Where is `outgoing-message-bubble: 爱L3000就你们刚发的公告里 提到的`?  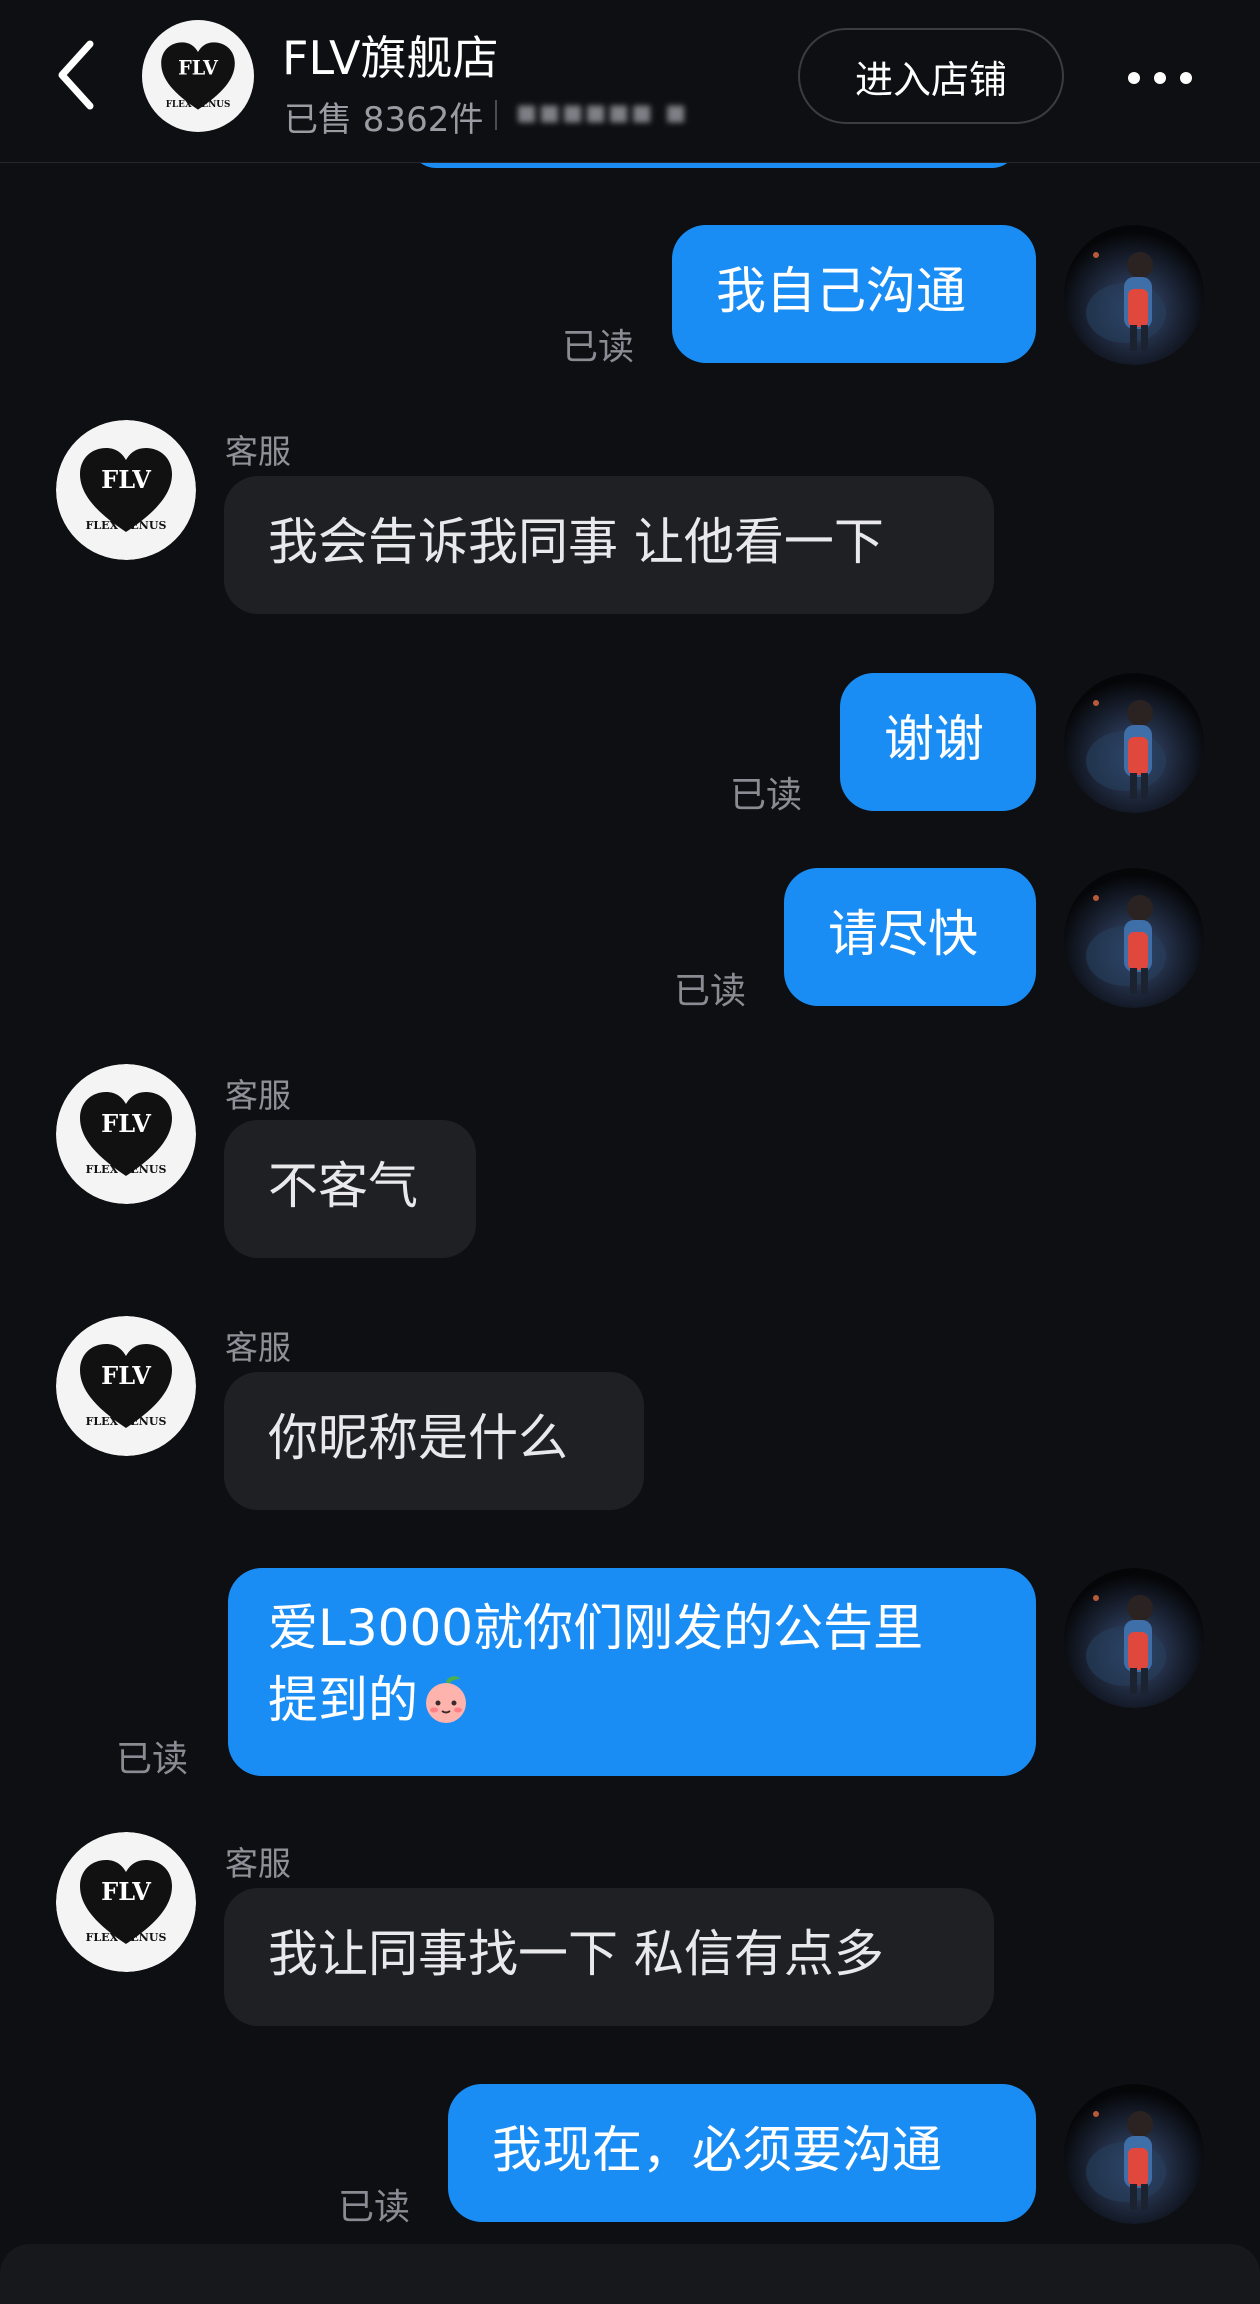
outgoing-message-bubble: 爱L3000就你们刚发的公告里 提到的 is located at coordinates (632, 1672).